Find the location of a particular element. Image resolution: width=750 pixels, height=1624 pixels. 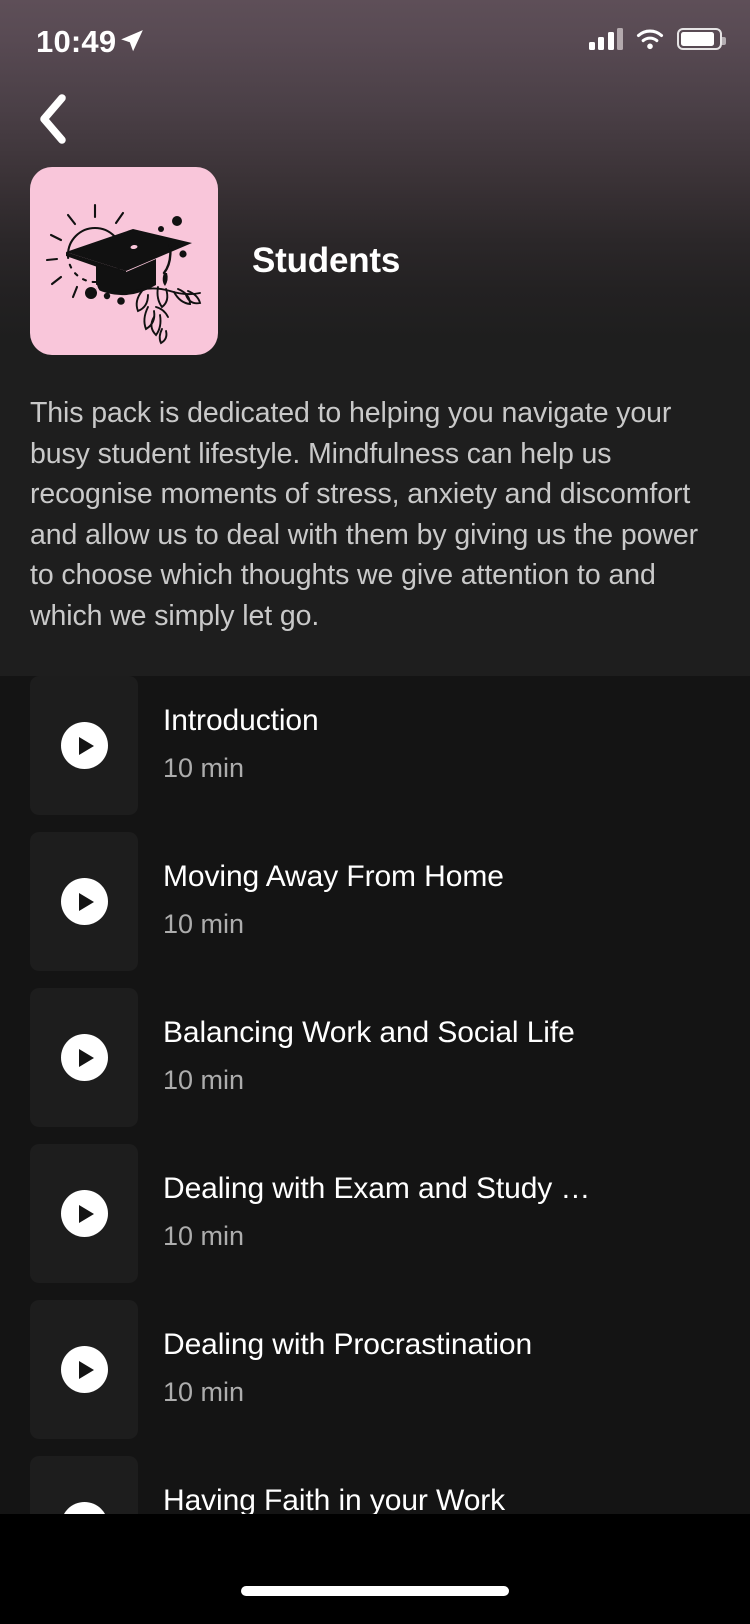

list-item: Having Faith in your Work 10 min is located at coordinates (375, 1485).